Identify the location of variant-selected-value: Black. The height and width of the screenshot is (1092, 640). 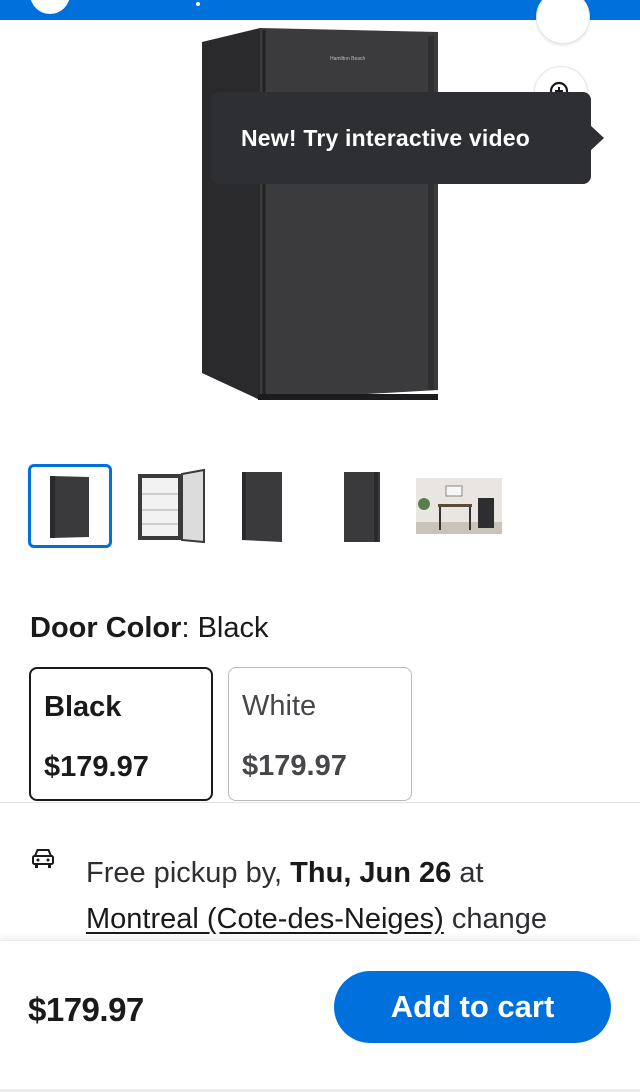
(233, 628).